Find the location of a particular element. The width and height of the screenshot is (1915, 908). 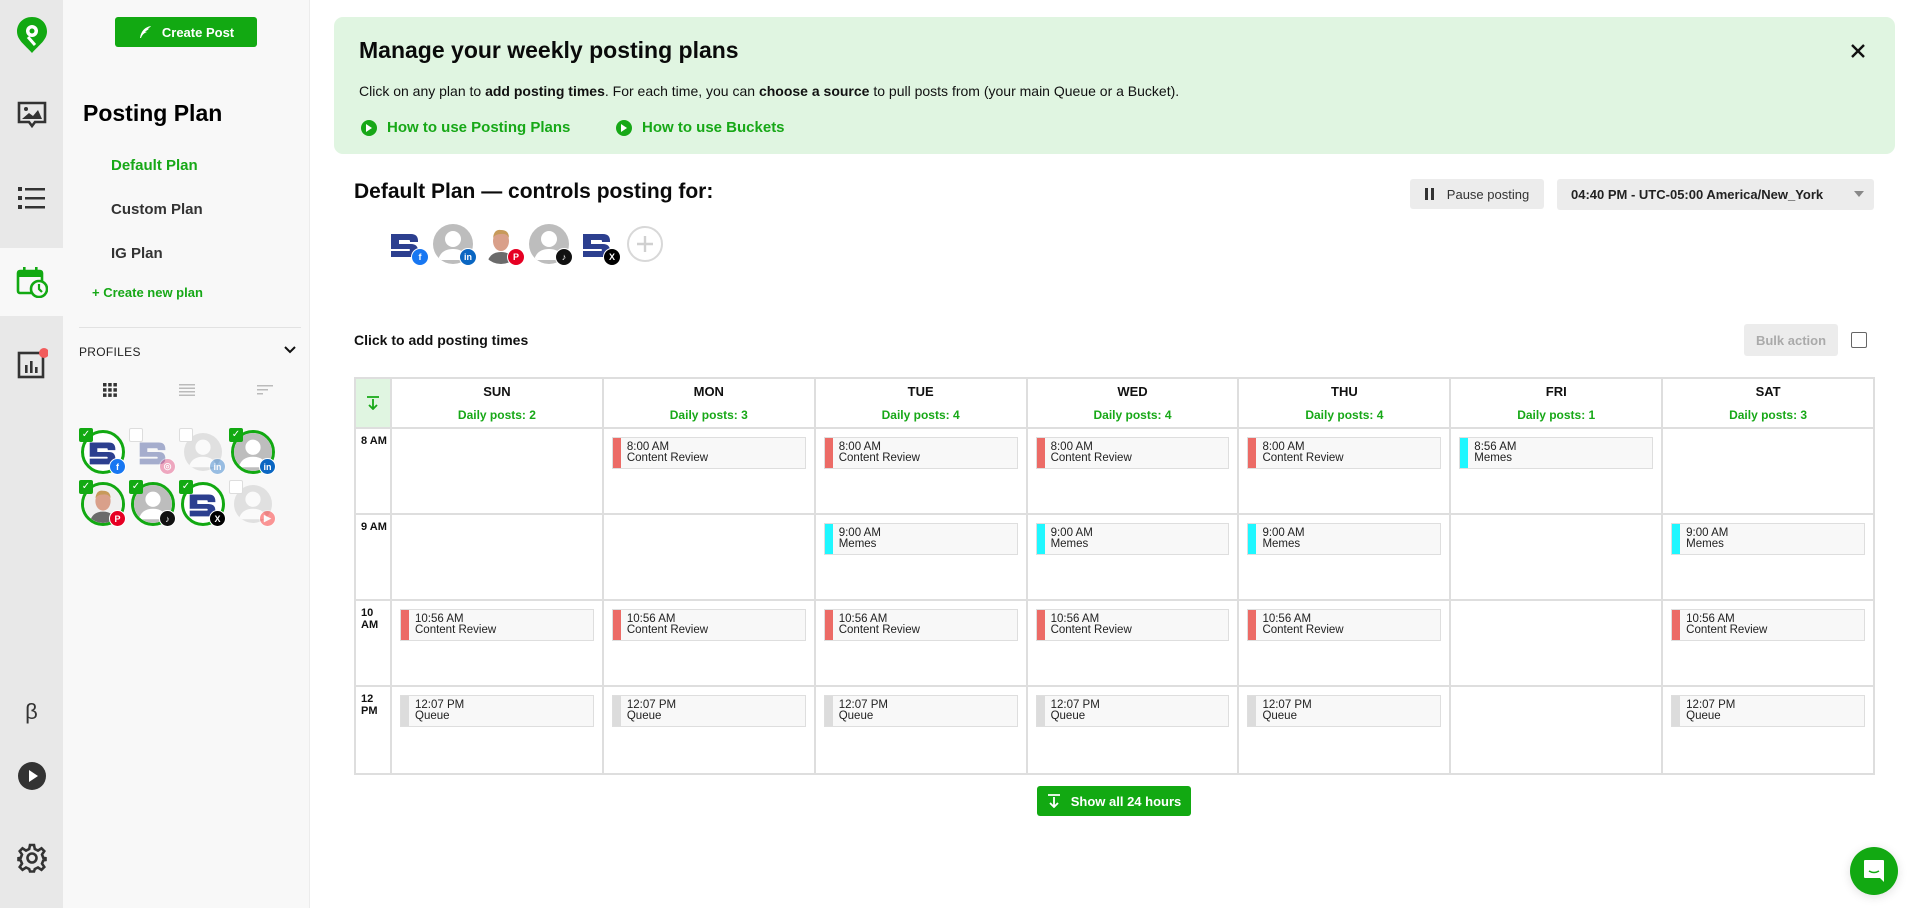

profile-item: ✓ ▶ is located at coordinates (253, 504).